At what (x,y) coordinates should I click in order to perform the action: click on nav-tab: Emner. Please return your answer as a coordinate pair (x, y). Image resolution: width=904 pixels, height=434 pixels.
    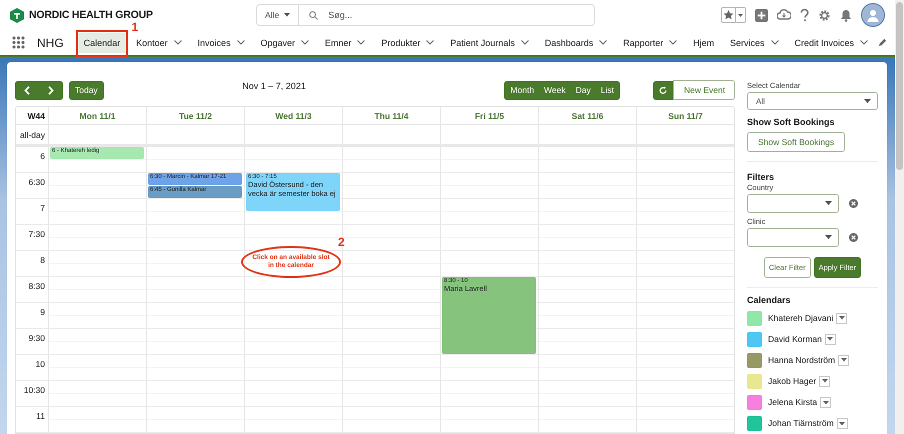
    Looking at the image, I should click on (345, 42).